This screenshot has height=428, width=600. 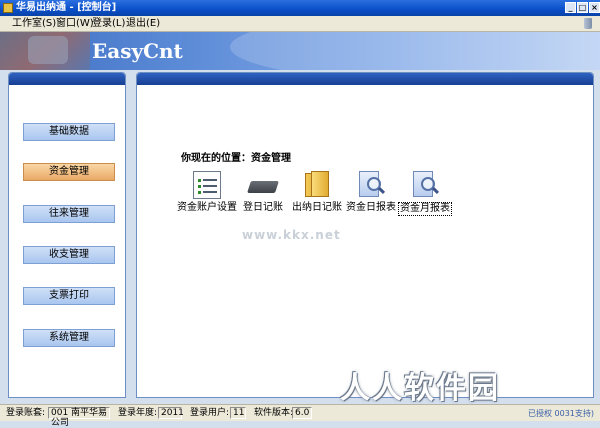 I want to click on sidebar: 基础数据 资金管理 往来管理 收支管理 支票打印 系统管理, so click(x=67, y=235).